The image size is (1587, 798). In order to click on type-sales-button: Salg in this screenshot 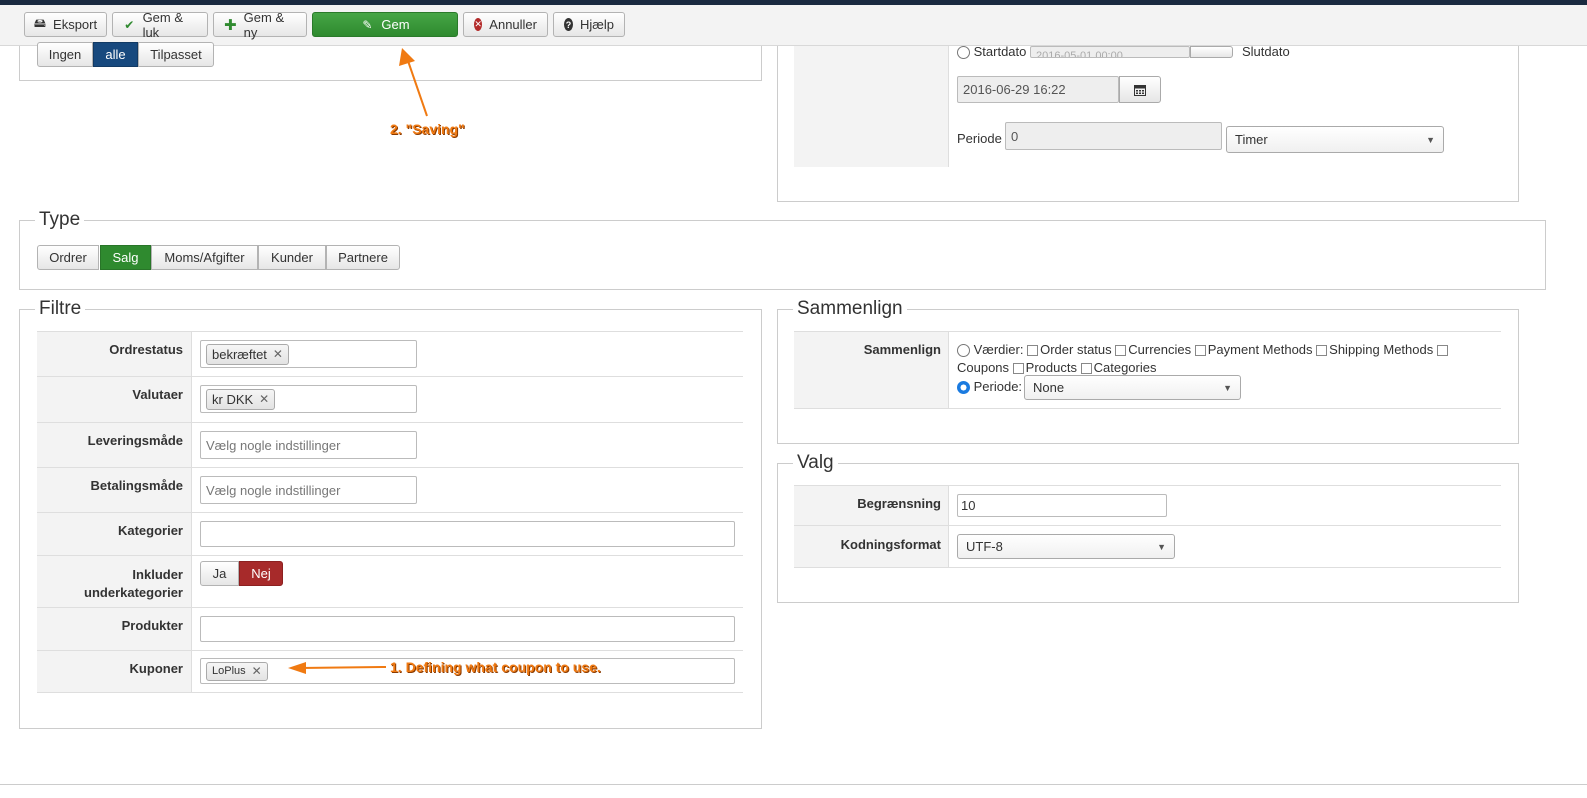, I will do `click(125, 257)`.